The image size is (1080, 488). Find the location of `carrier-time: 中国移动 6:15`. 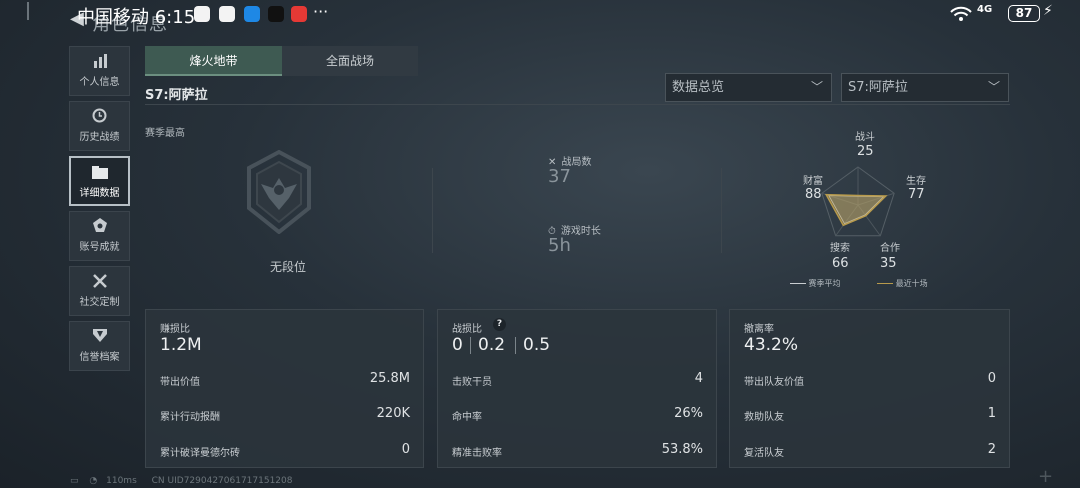

carrier-time: 中国移动 6:15 is located at coordinates (136, 17).